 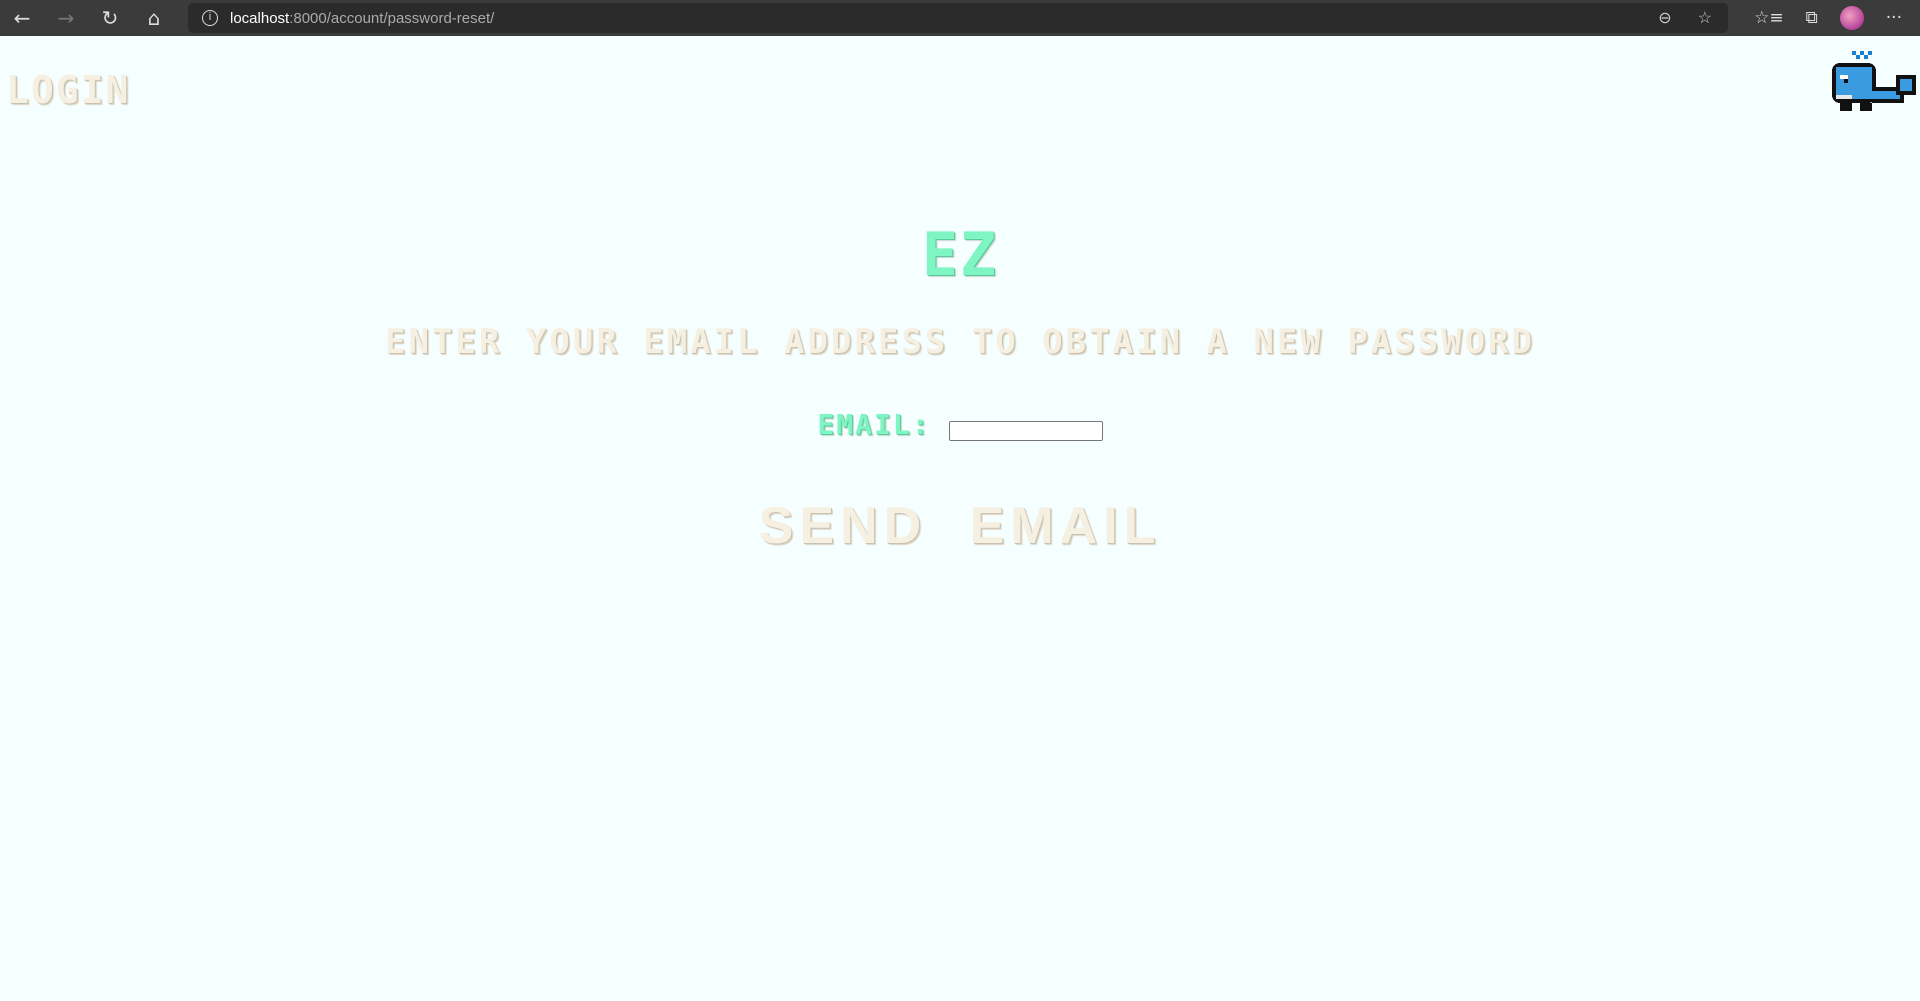 I want to click on back-icon: ←, so click(x=22, y=18).